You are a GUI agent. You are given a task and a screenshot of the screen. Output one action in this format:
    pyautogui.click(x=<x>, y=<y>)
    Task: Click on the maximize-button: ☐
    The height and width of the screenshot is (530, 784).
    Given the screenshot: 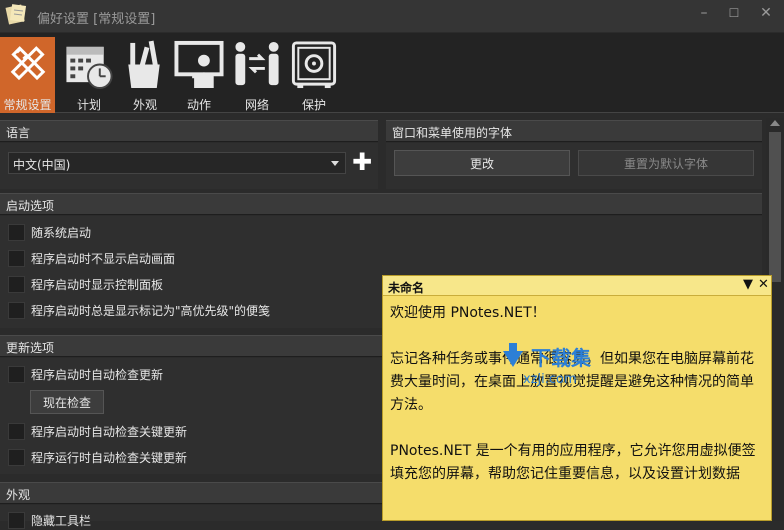 What is the action you would take?
    pyautogui.click(x=734, y=13)
    